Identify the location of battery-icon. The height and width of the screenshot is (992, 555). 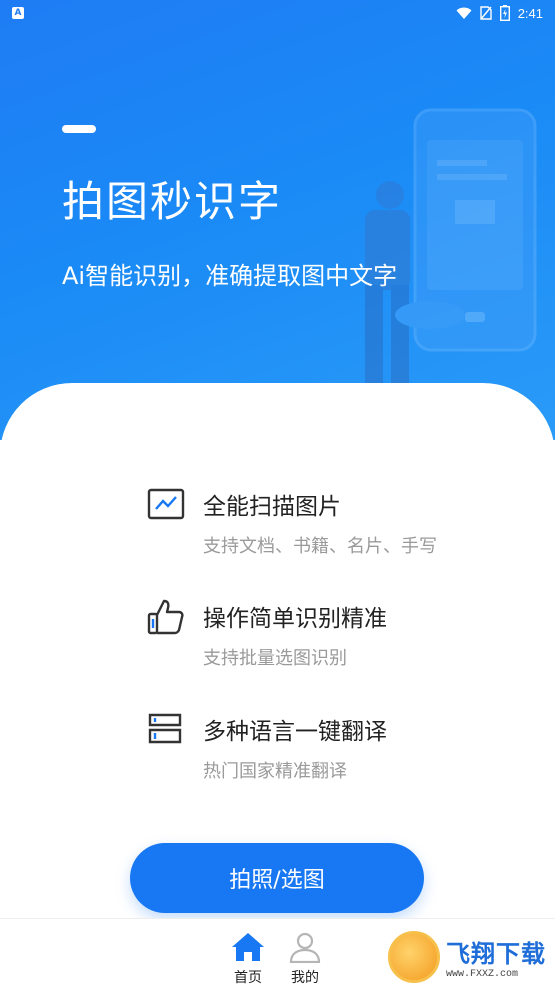
(504, 13).